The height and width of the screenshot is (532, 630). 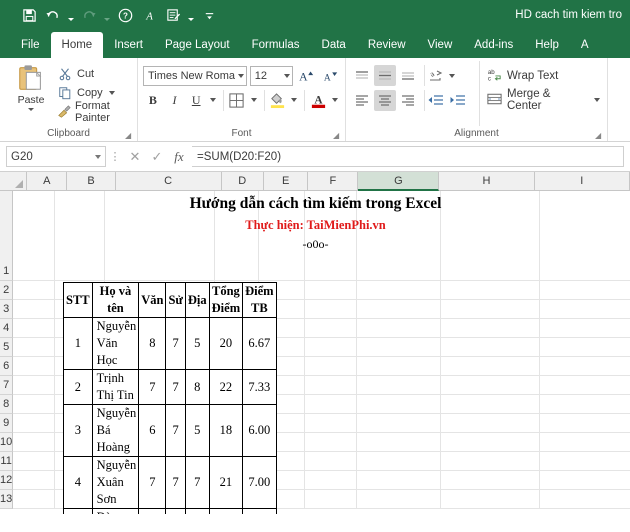 I want to click on copy-dropdown-icon, so click(x=111, y=92).